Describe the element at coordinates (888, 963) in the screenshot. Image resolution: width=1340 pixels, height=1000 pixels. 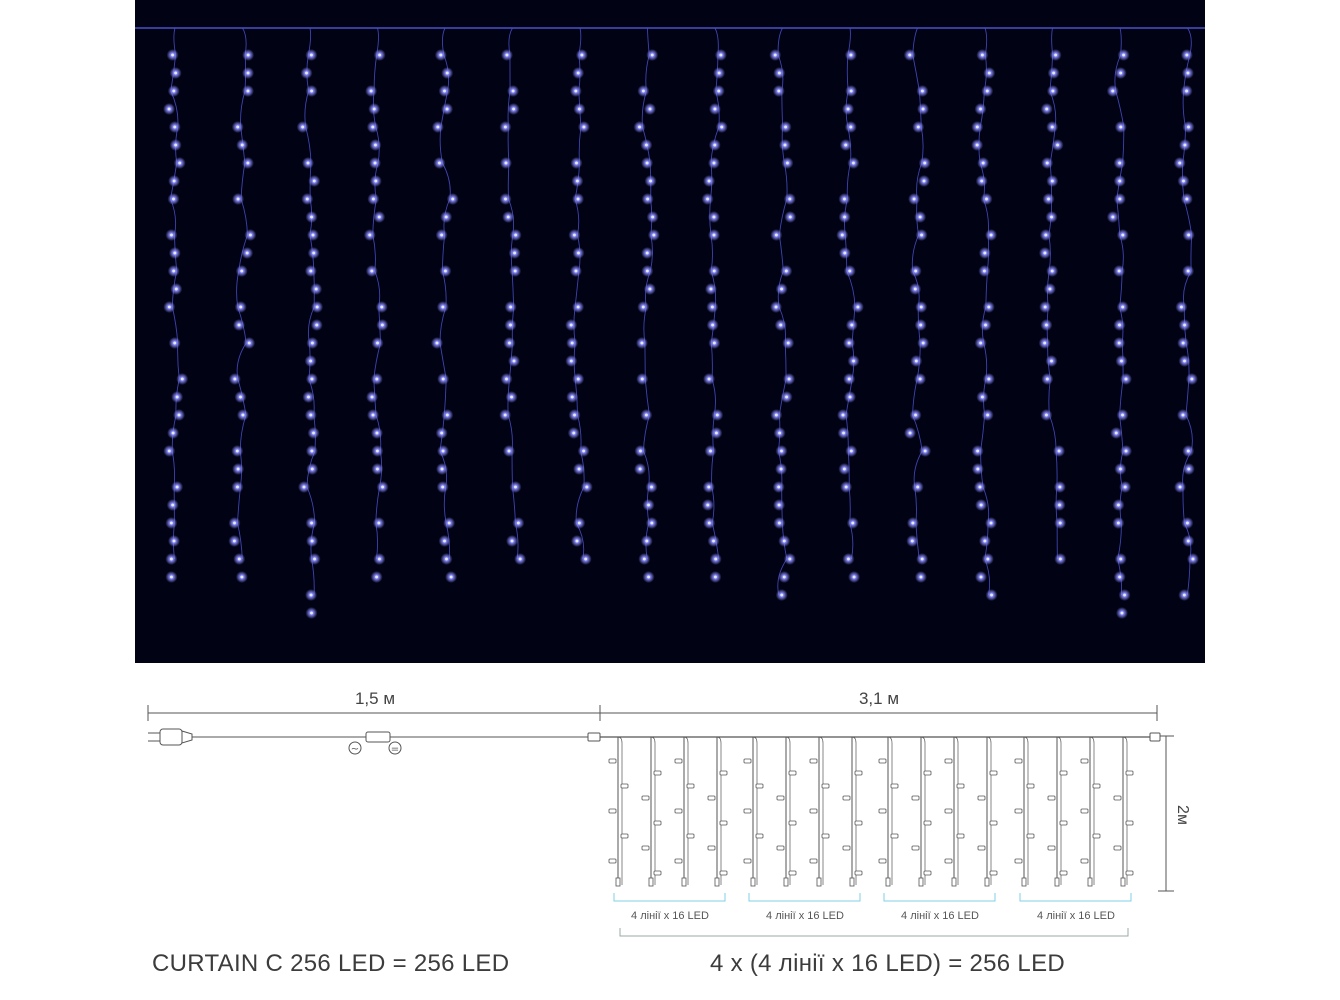
I see `right-caption: 4 х (4 лінії х 16 LED) = 256 LED` at that location.